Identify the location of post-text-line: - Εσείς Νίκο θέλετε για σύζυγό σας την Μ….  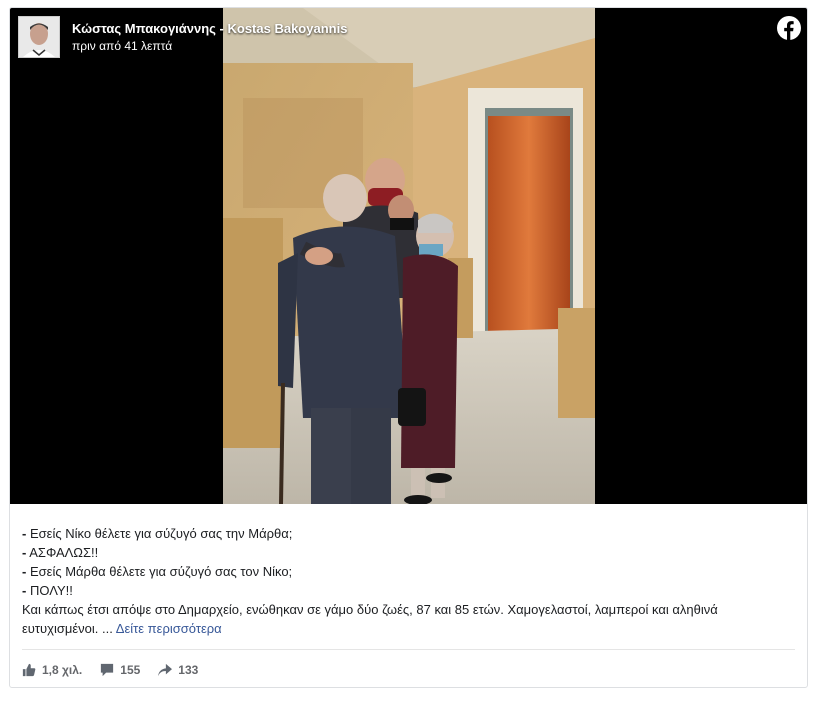
(157, 533).